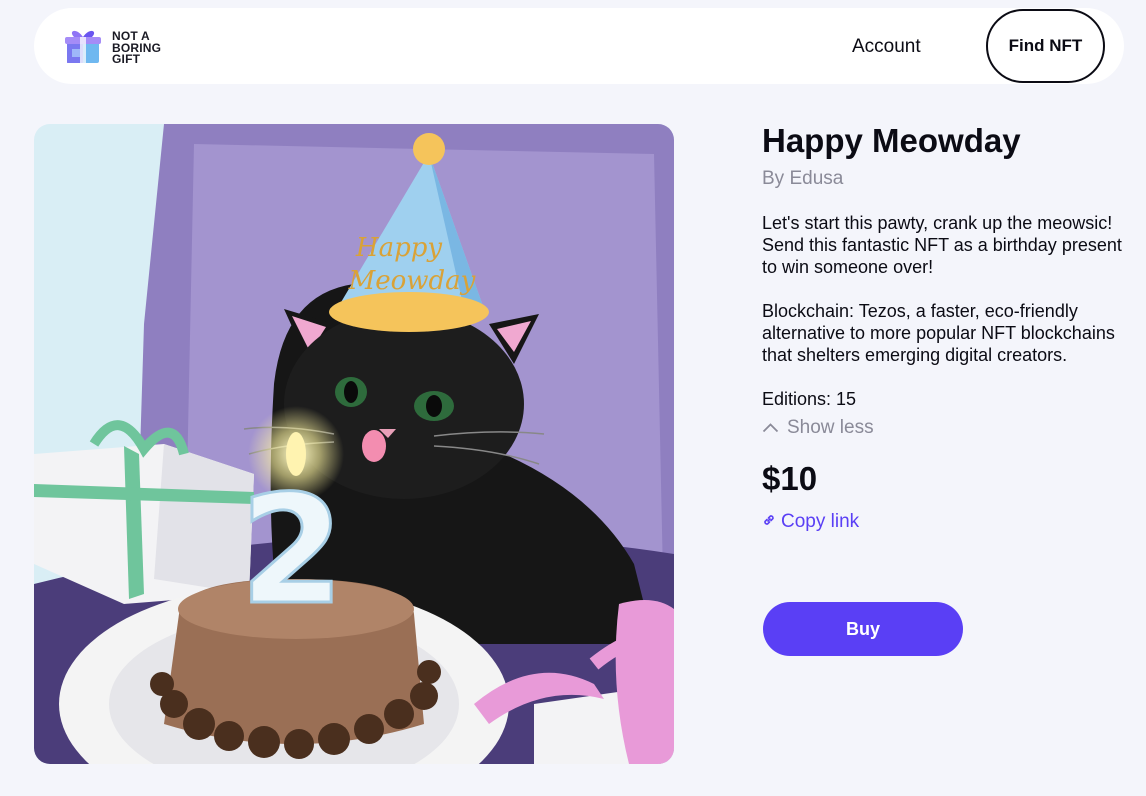 The width and height of the screenshot is (1146, 796). What do you see at coordinates (809, 399) in the screenshot?
I see `editions-count: Editions: 15` at bounding box center [809, 399].